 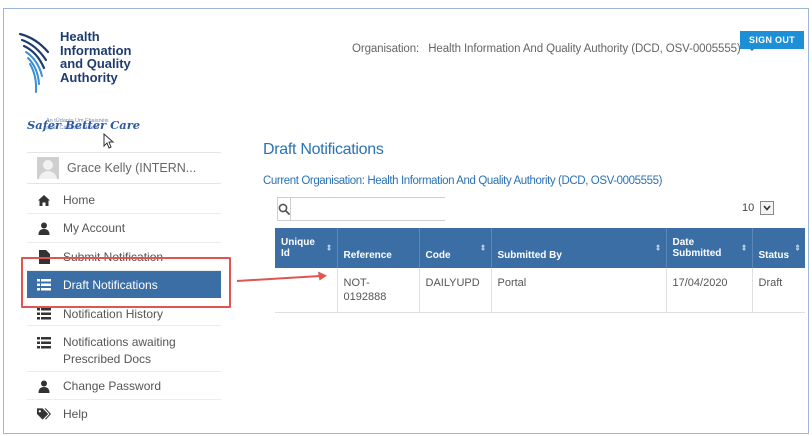 What do you see at coordinates (126, 282) in the screenshot?
I see `annotation-highlight-box` at bounding box center [126, 282].